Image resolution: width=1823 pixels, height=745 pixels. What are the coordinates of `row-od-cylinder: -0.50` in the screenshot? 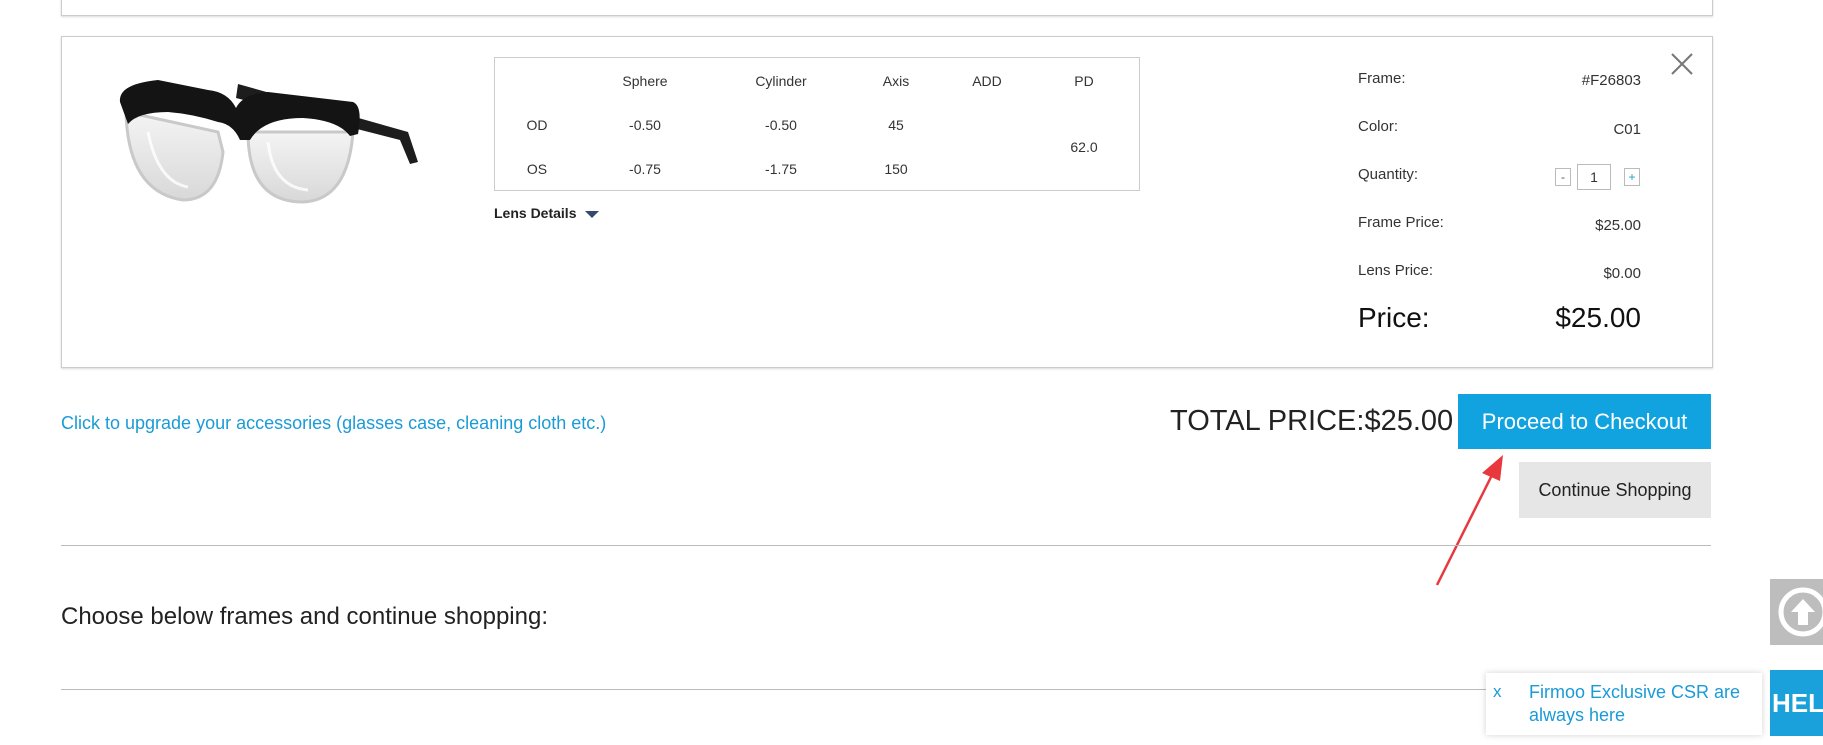 It's located at (781, 125).